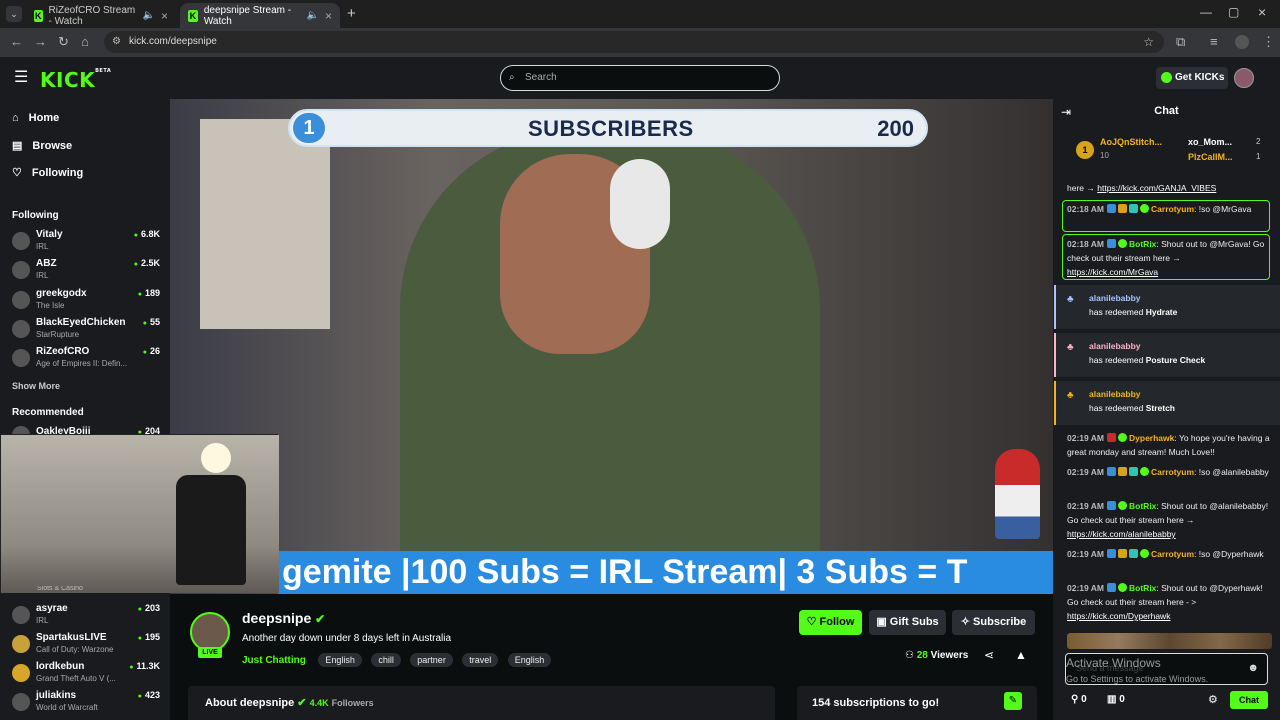 Image resolution: width=1280 pixels, height=720 pixels. What do you see at coordinates (1021, 655) in the screenshot?
I see `report-icon: ▲` at bounding box center [1021, 655].